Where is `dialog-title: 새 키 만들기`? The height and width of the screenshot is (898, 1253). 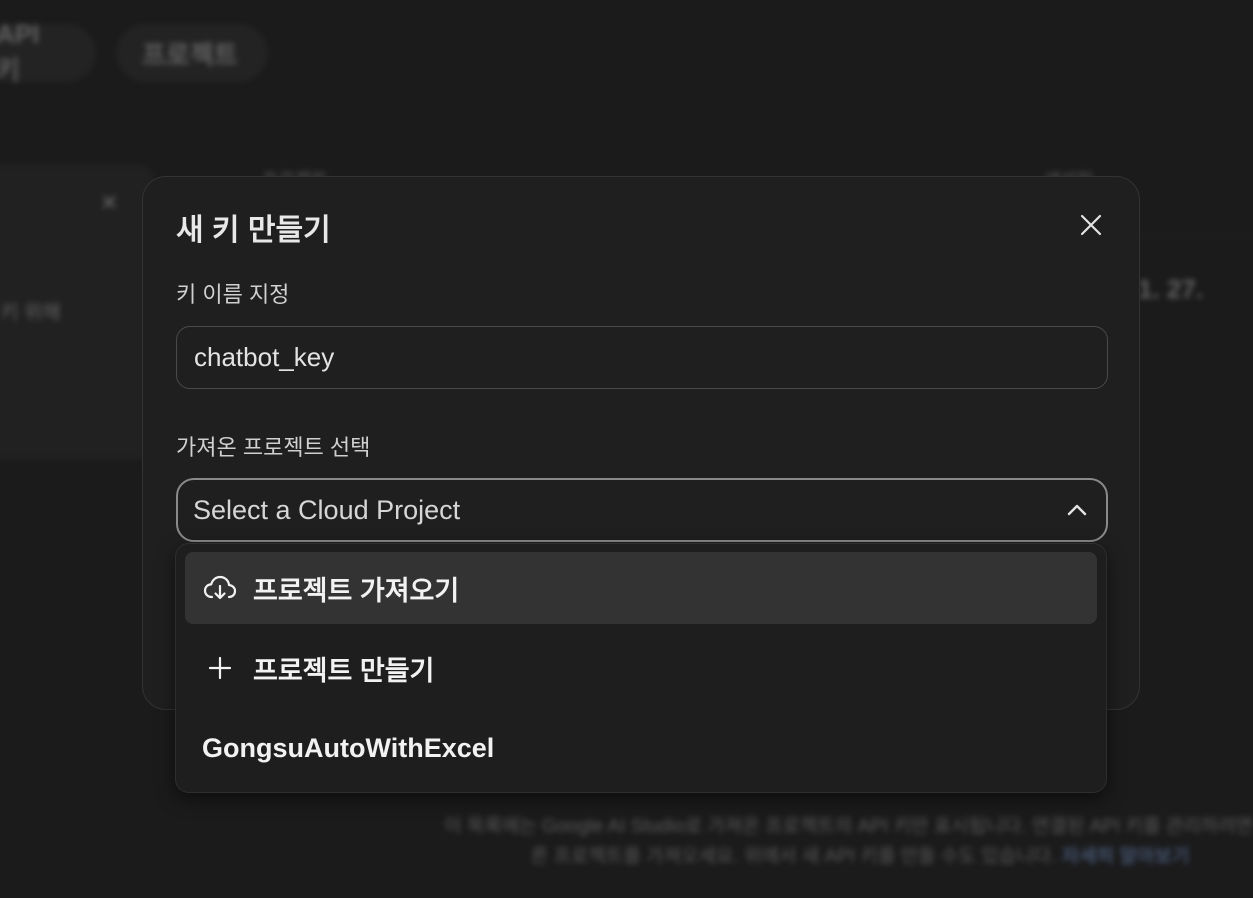 dialog-title: 새 키 만들기 is located at coordinates (253, 230).